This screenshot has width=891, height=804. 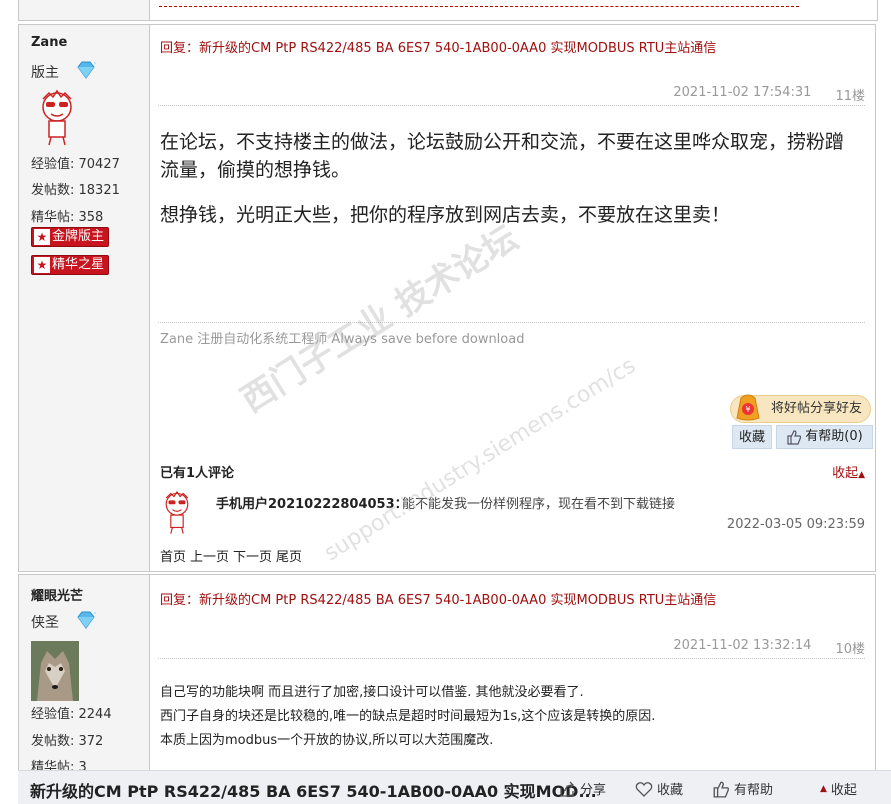 What do you see at coordinates (327, 740) in the screenshot?
I see `post-body-line: 本质上因为modbus一个开放的协议,所以可以大范围魔改.` at bounding box center [327, 740].